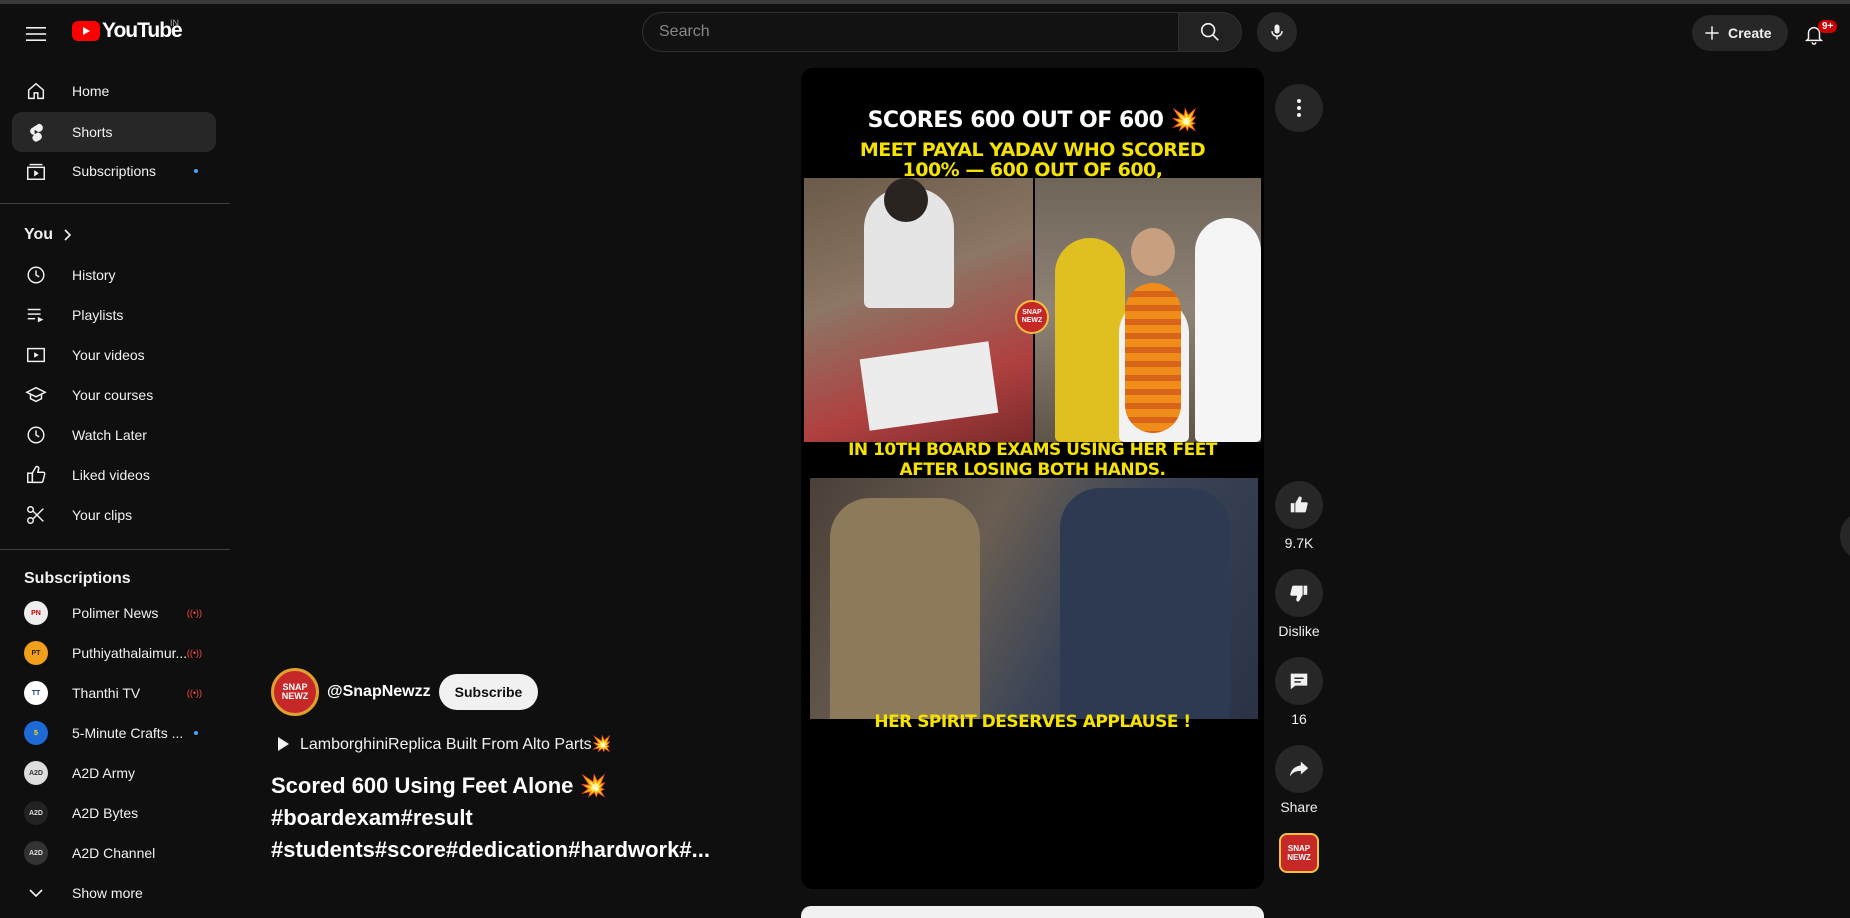  Describe the element at coordinates (1299, 853) in the screenshot. I see `channel-thumbnail-button: SNAP NEWZ` at that location.